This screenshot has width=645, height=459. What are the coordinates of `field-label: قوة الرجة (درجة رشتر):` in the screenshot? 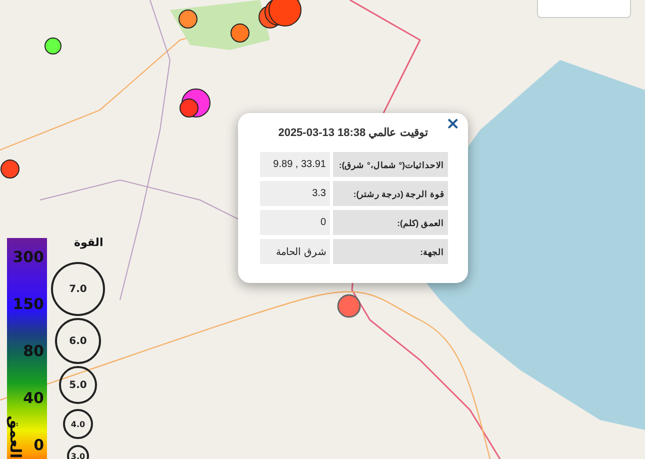 It's located at (390, 193).